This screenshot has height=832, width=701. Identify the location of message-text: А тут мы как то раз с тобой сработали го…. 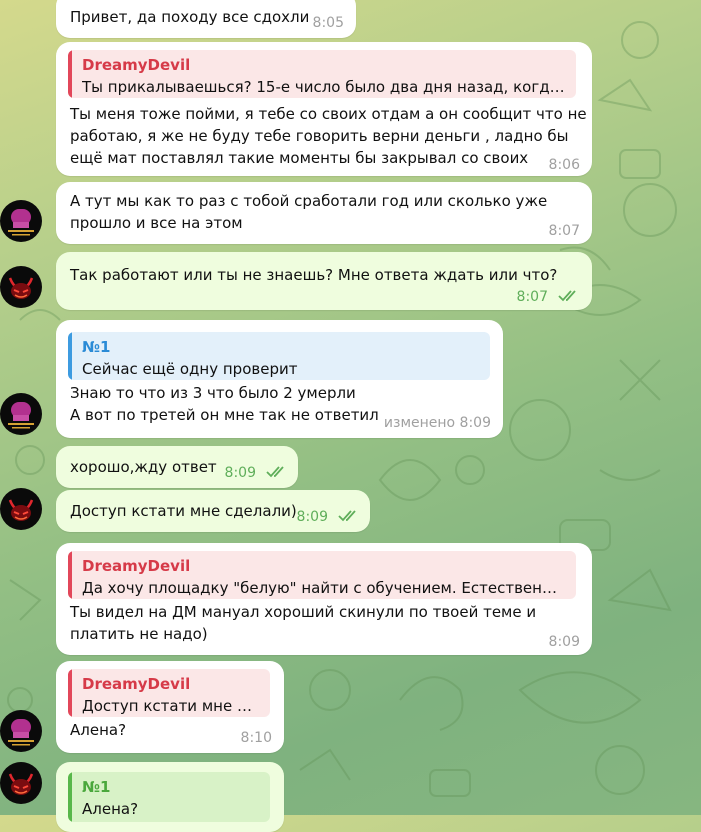
(309, 212).